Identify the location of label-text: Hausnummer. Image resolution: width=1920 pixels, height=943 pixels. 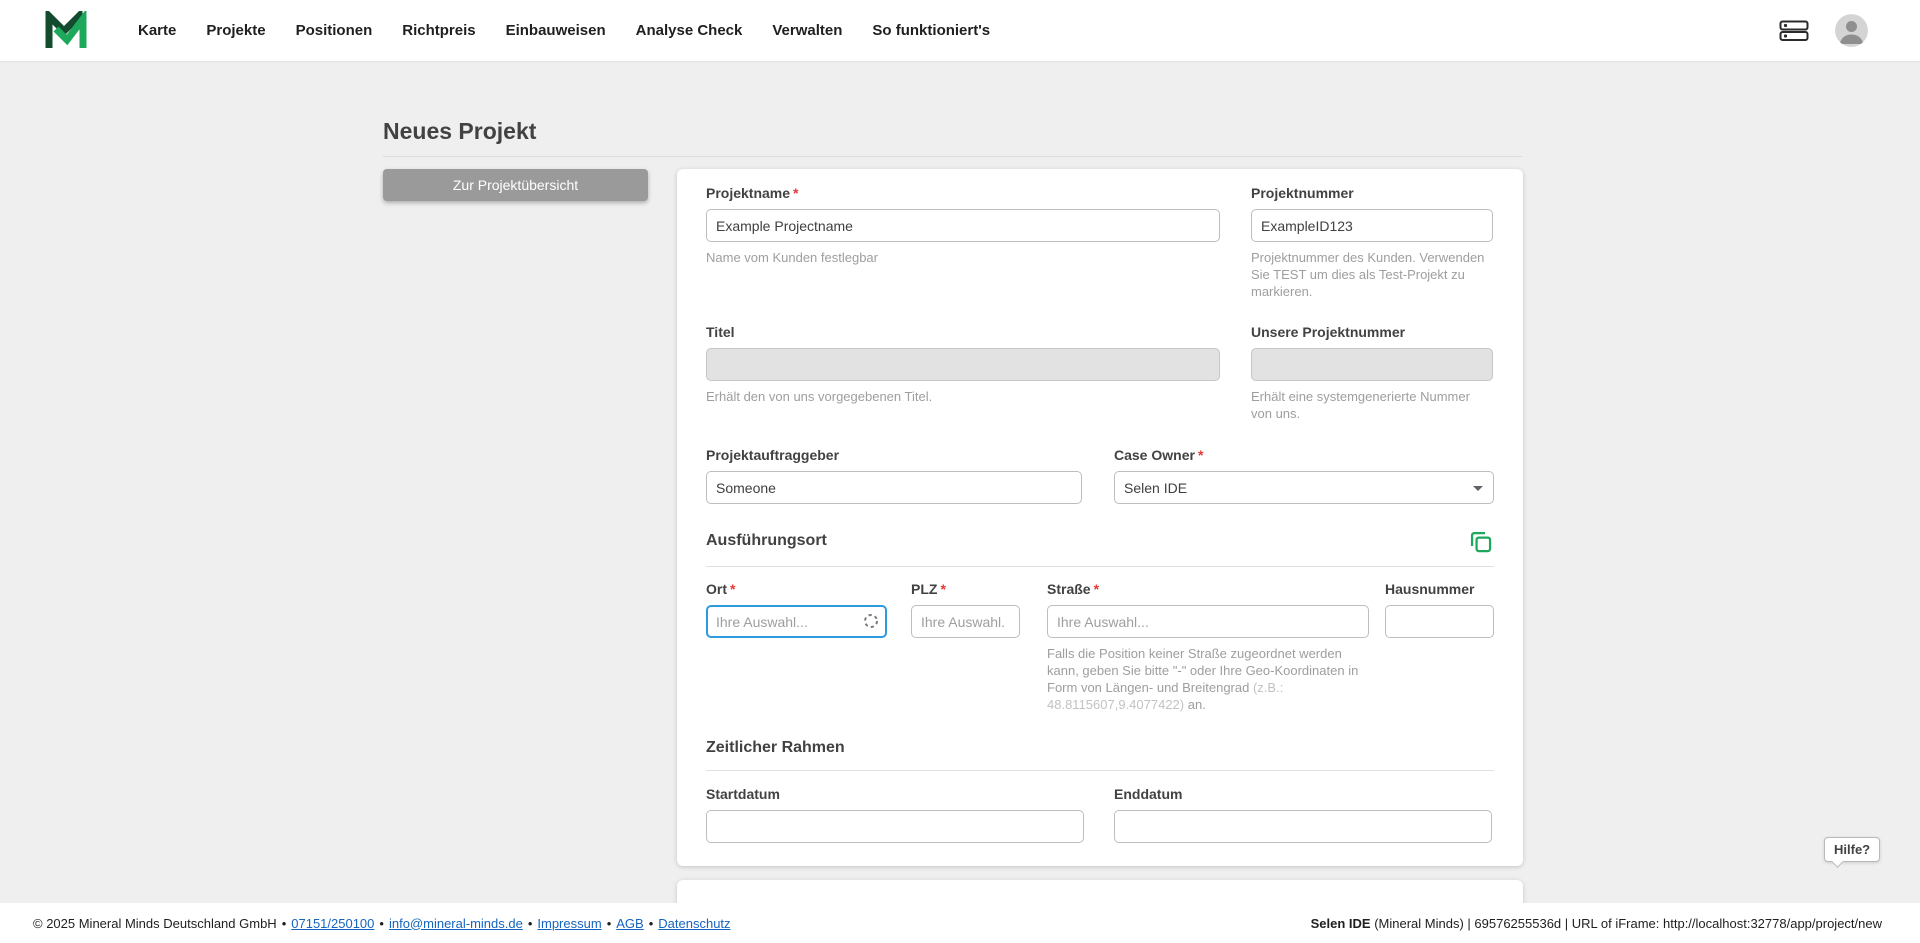
(1430, 589).